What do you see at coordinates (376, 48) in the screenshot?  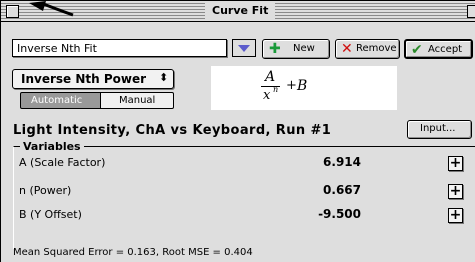 I see `remove-button-label: Remove` at bounding box center [376, 48].